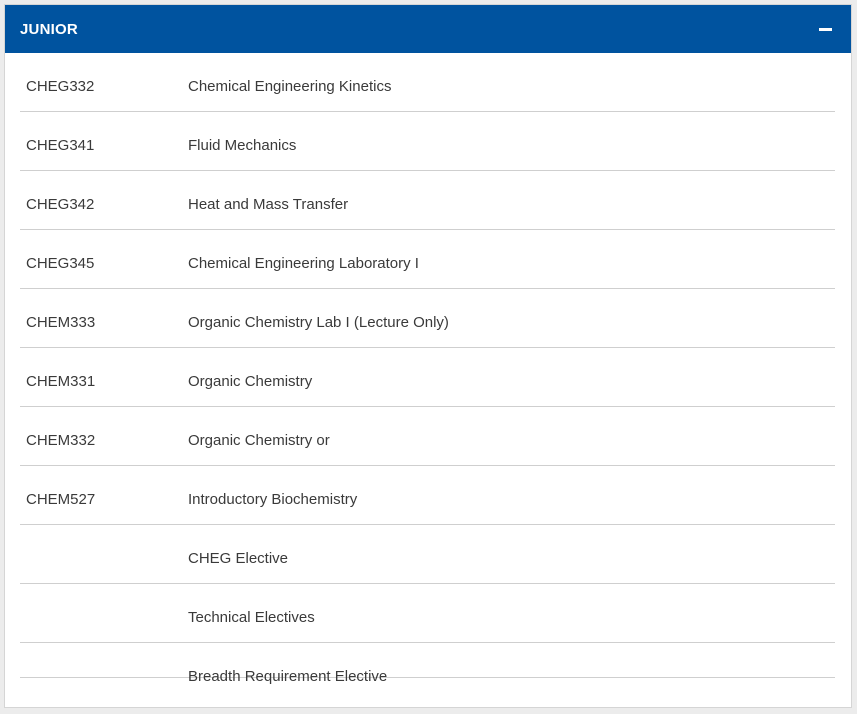 The width and height of the screenshot is (857, 714). What do you see at coordinates (242, 145) in the screenshot?
I see `course-title: Fluid Mechanics` at bounding box center [242, 145].